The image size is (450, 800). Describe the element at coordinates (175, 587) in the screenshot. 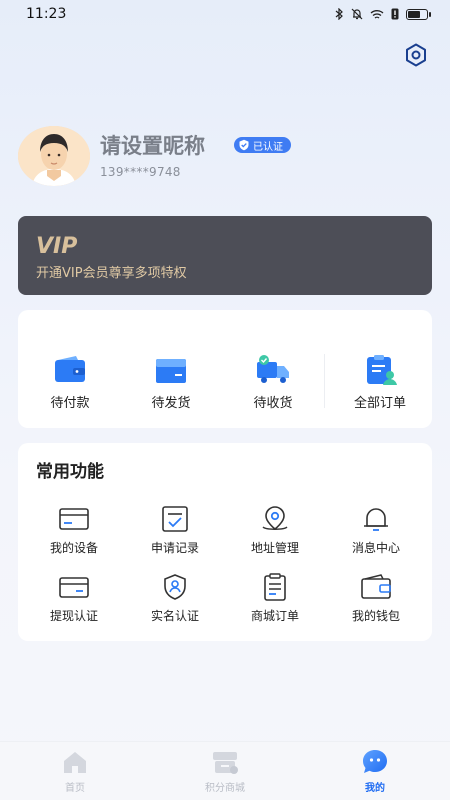

I see `shield-user-icon` at that location.